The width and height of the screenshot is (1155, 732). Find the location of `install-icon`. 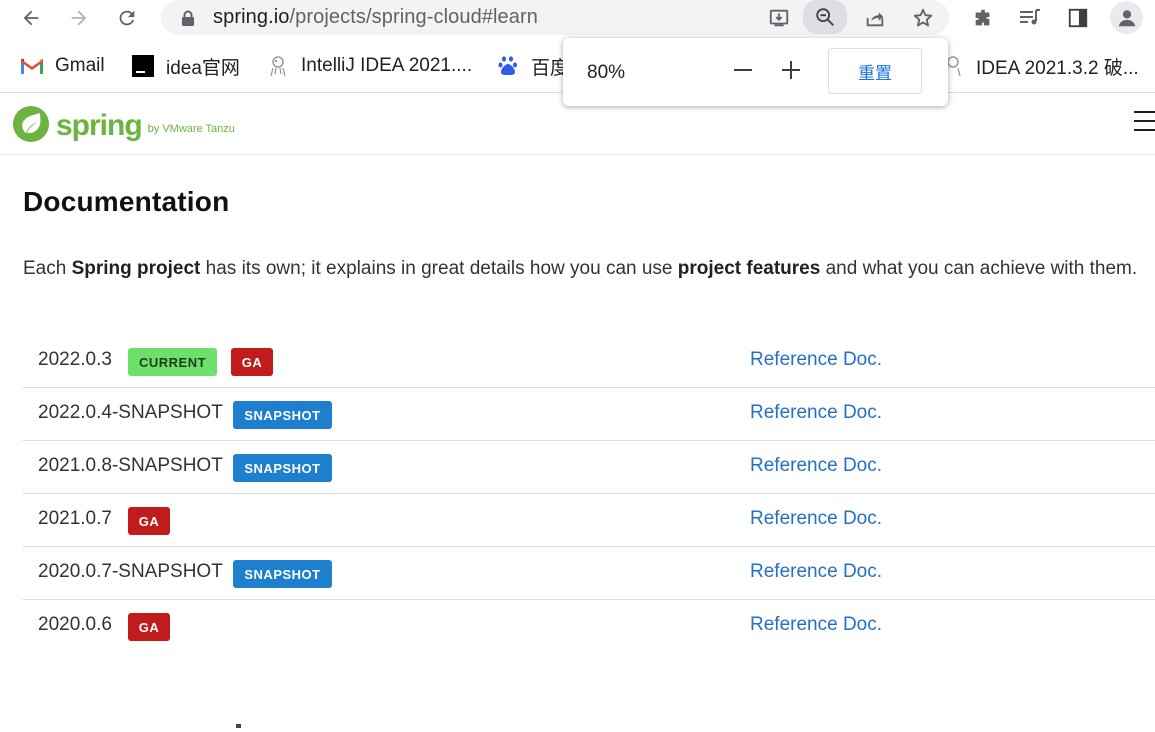

install-icon is located at coordinates (779, 18).